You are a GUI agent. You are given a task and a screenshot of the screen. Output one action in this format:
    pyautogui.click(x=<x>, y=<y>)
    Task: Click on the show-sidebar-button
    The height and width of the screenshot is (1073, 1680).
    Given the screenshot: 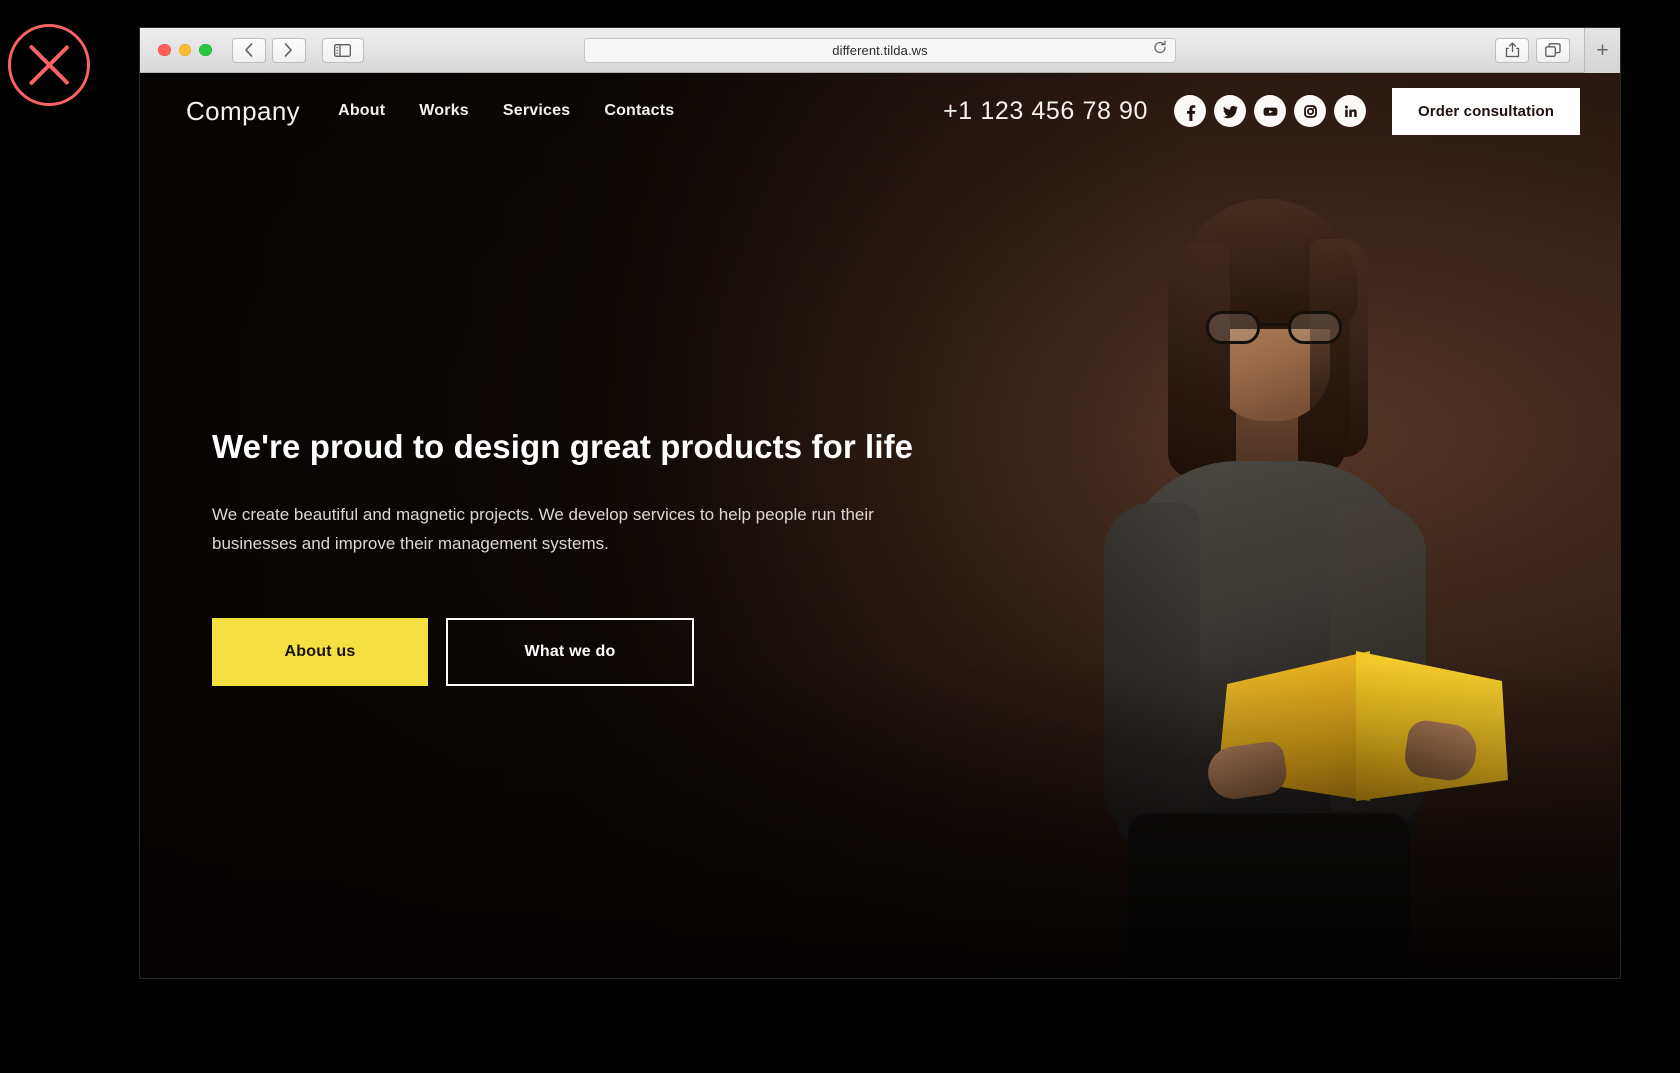 What is the action you would take?
    pyautogui.click(x=342, y=50)
    